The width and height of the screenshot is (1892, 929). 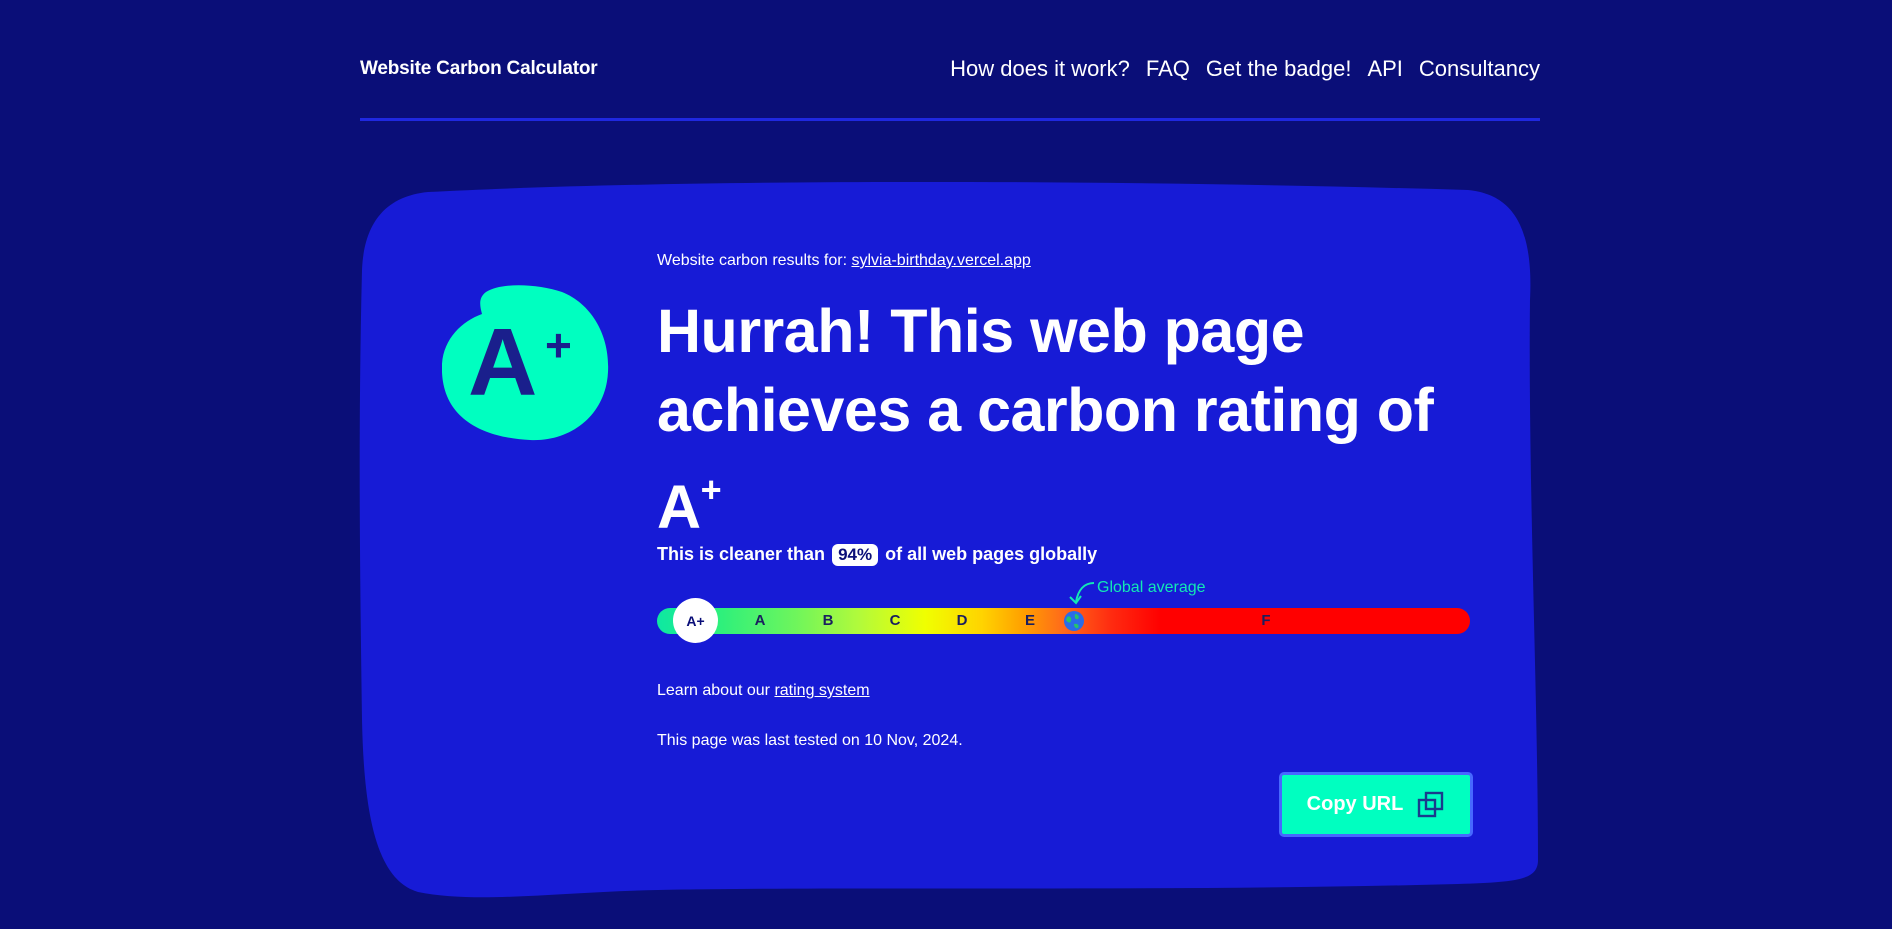 What do you see at coordinates (1384, 69) in the screenshot?
I see `nav-api: API` at bounding box center [1384, 69].